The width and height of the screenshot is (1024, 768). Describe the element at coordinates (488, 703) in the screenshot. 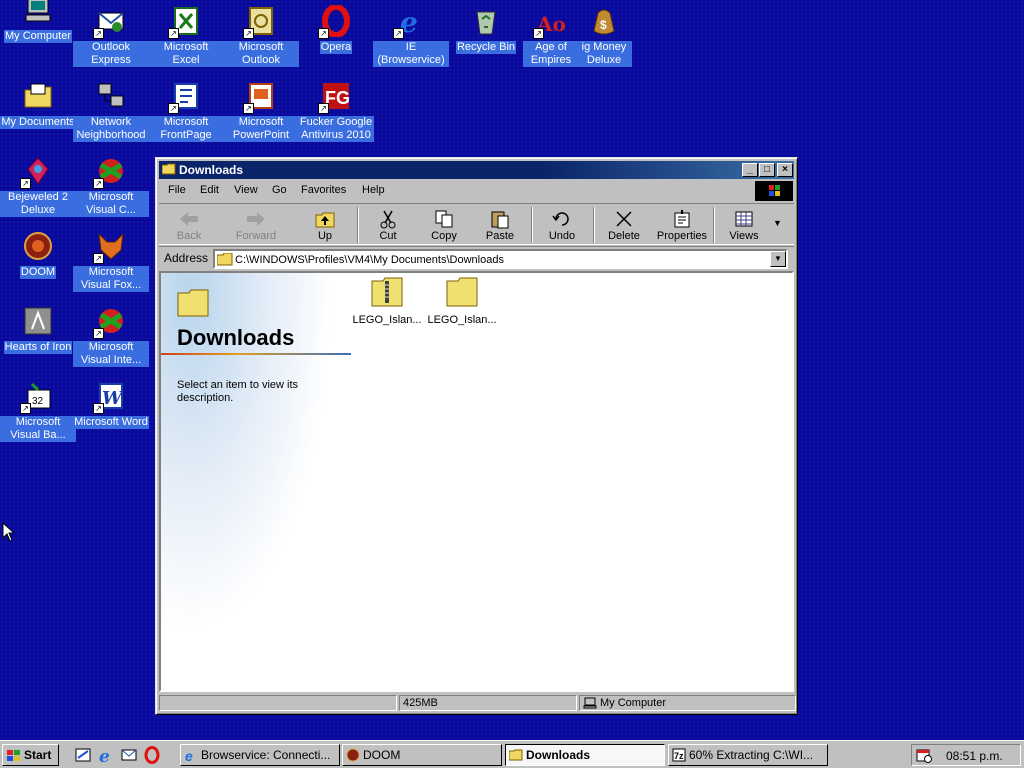

I see `status-size: 425MB` at that location.